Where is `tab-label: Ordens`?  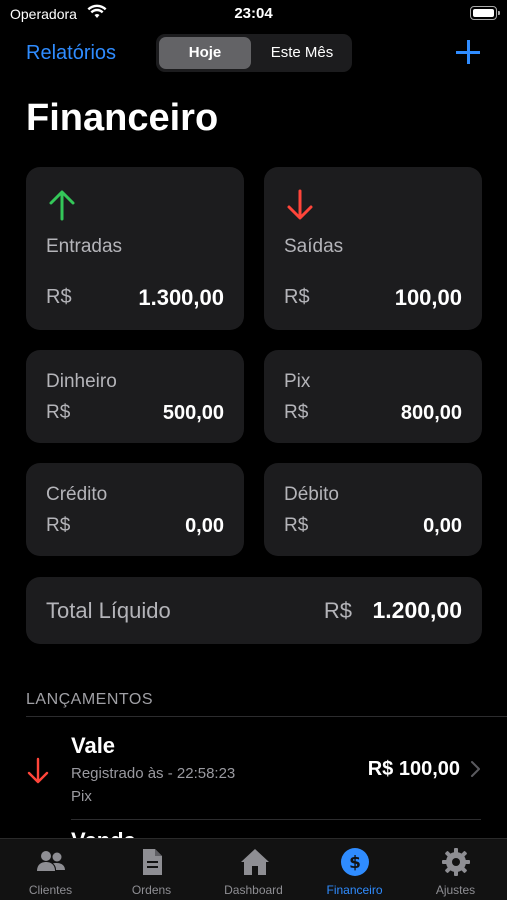 tab-label: Ordens is located at coordinates (151, 890).